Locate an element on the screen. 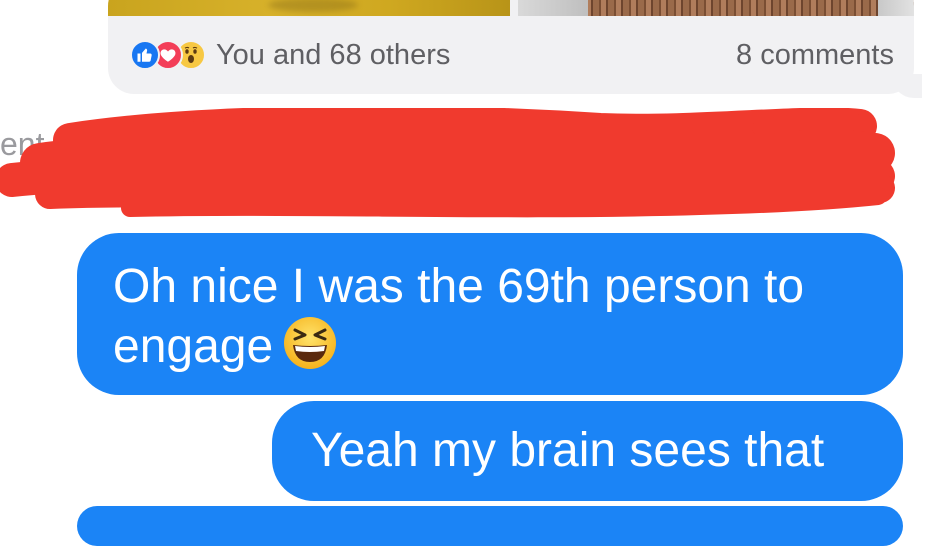 The width and height of the screenshot is (950, 546). message-text: Yeah my brain sees that is located at coordinates (568, 450).